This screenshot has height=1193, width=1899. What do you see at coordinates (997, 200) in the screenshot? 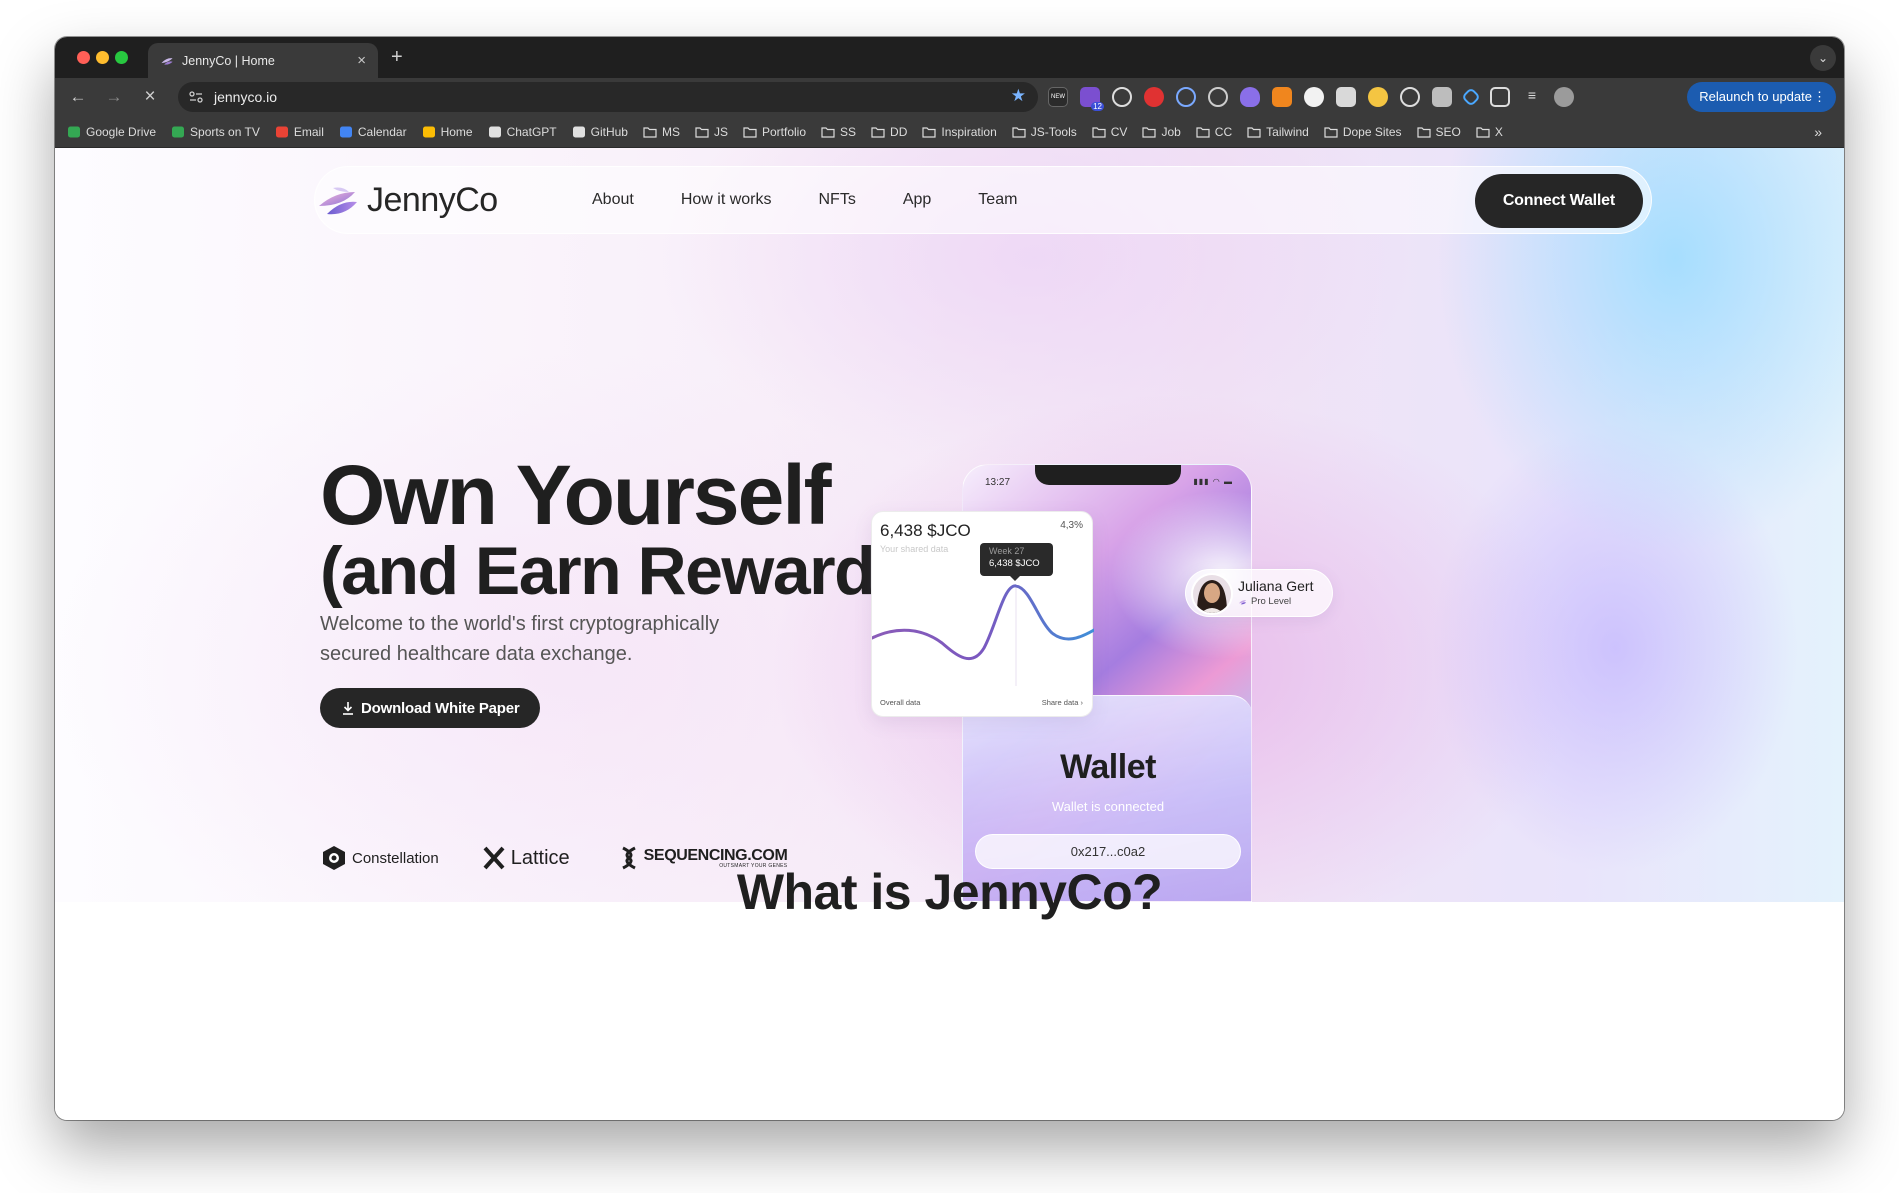
I see `nav-team: Team` at bounding box center [997, 200].